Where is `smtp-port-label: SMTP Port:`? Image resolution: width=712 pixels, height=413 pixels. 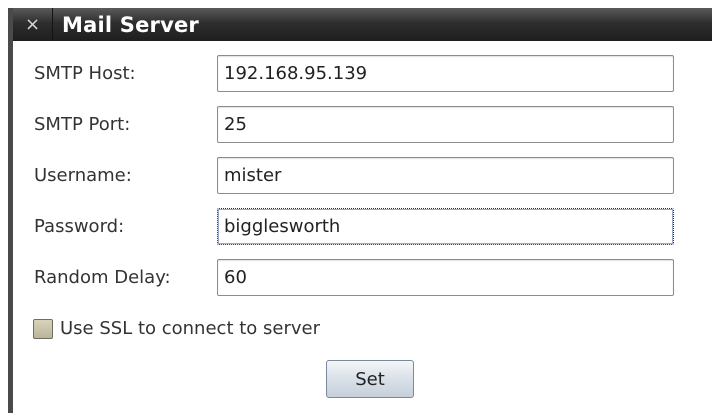 smtp-port-label: SMTP Port: is located at coordinates (82, 124).